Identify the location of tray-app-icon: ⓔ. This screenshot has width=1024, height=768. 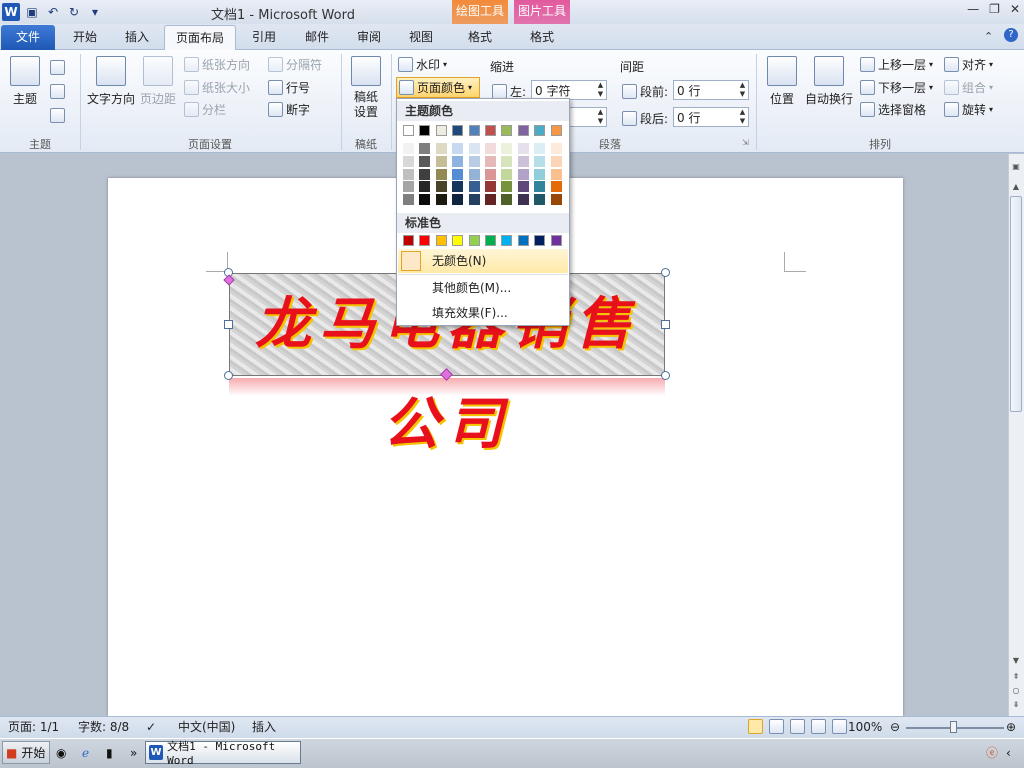
(992, 752).